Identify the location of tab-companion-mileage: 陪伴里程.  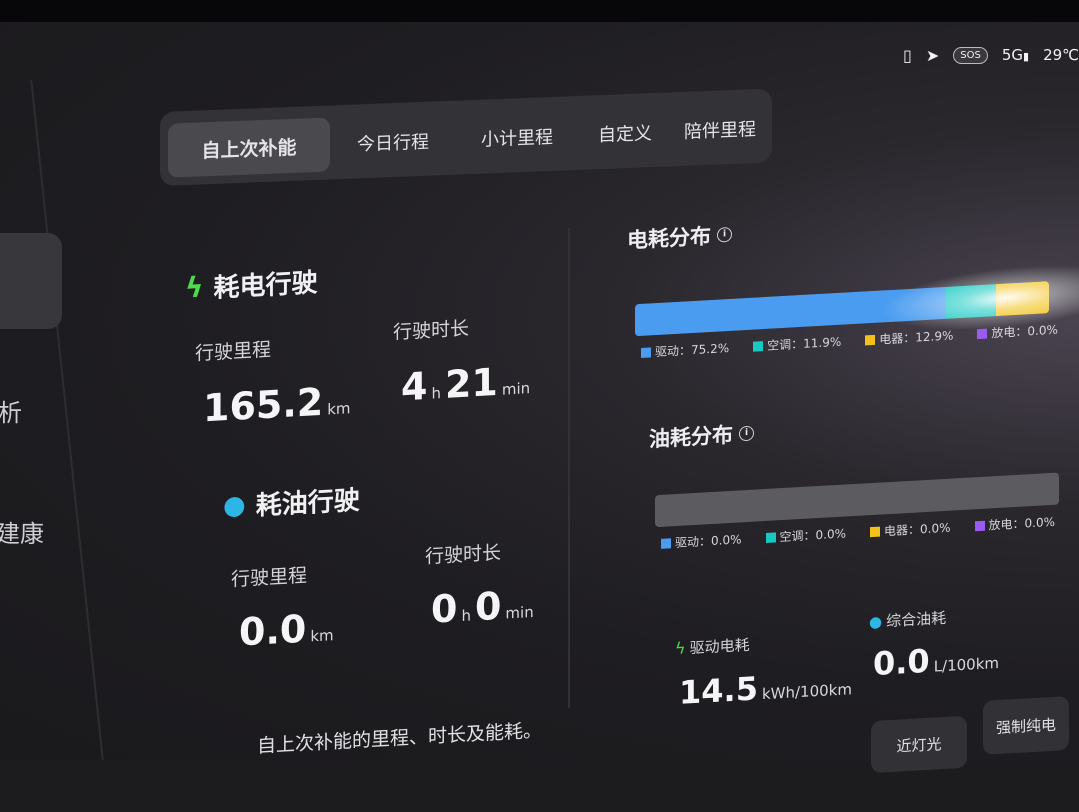
(720, 130).